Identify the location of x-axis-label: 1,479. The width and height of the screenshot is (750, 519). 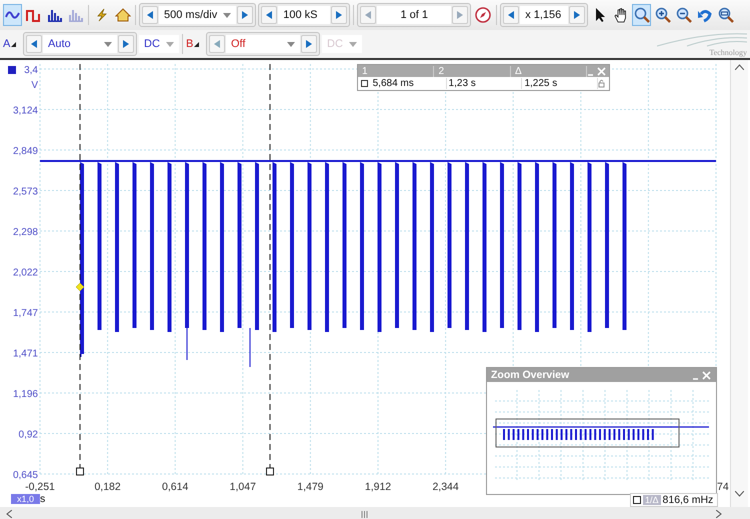
(310, 487).